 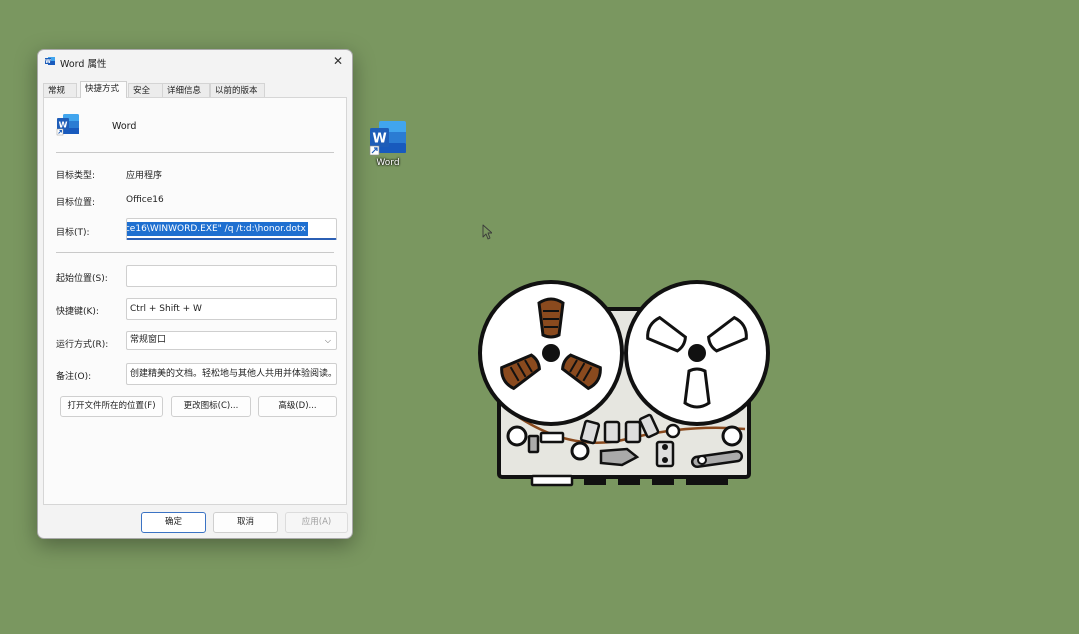 I want to click on target-label: 目标(T):, so click(x=73, y=233).